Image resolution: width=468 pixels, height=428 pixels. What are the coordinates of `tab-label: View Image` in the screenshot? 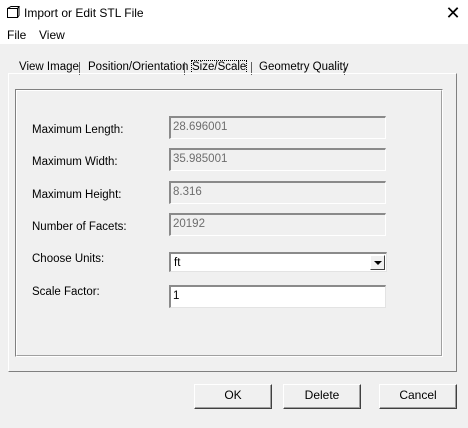 It's located at (49, 67).